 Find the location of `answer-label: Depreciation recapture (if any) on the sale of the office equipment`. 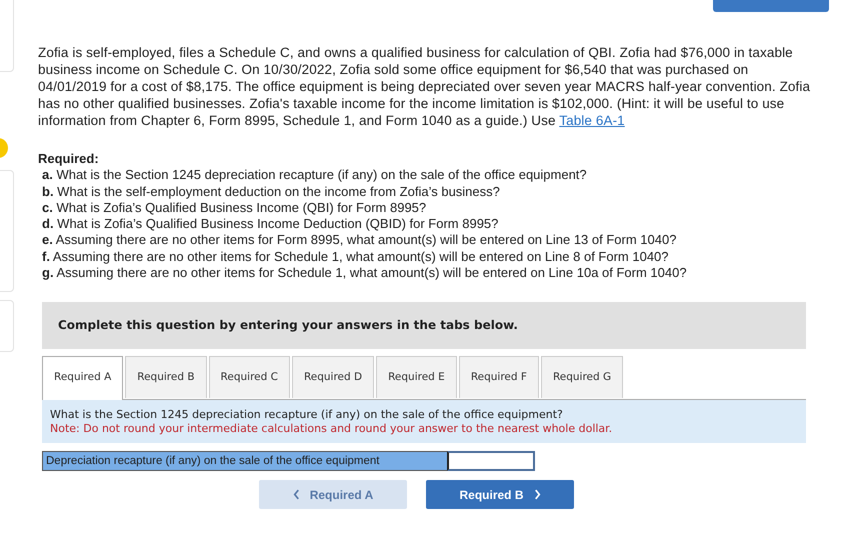

answer-label: Depreciation recapture (if any) on the sale of the office equipment is located at coordinates (244, 461).